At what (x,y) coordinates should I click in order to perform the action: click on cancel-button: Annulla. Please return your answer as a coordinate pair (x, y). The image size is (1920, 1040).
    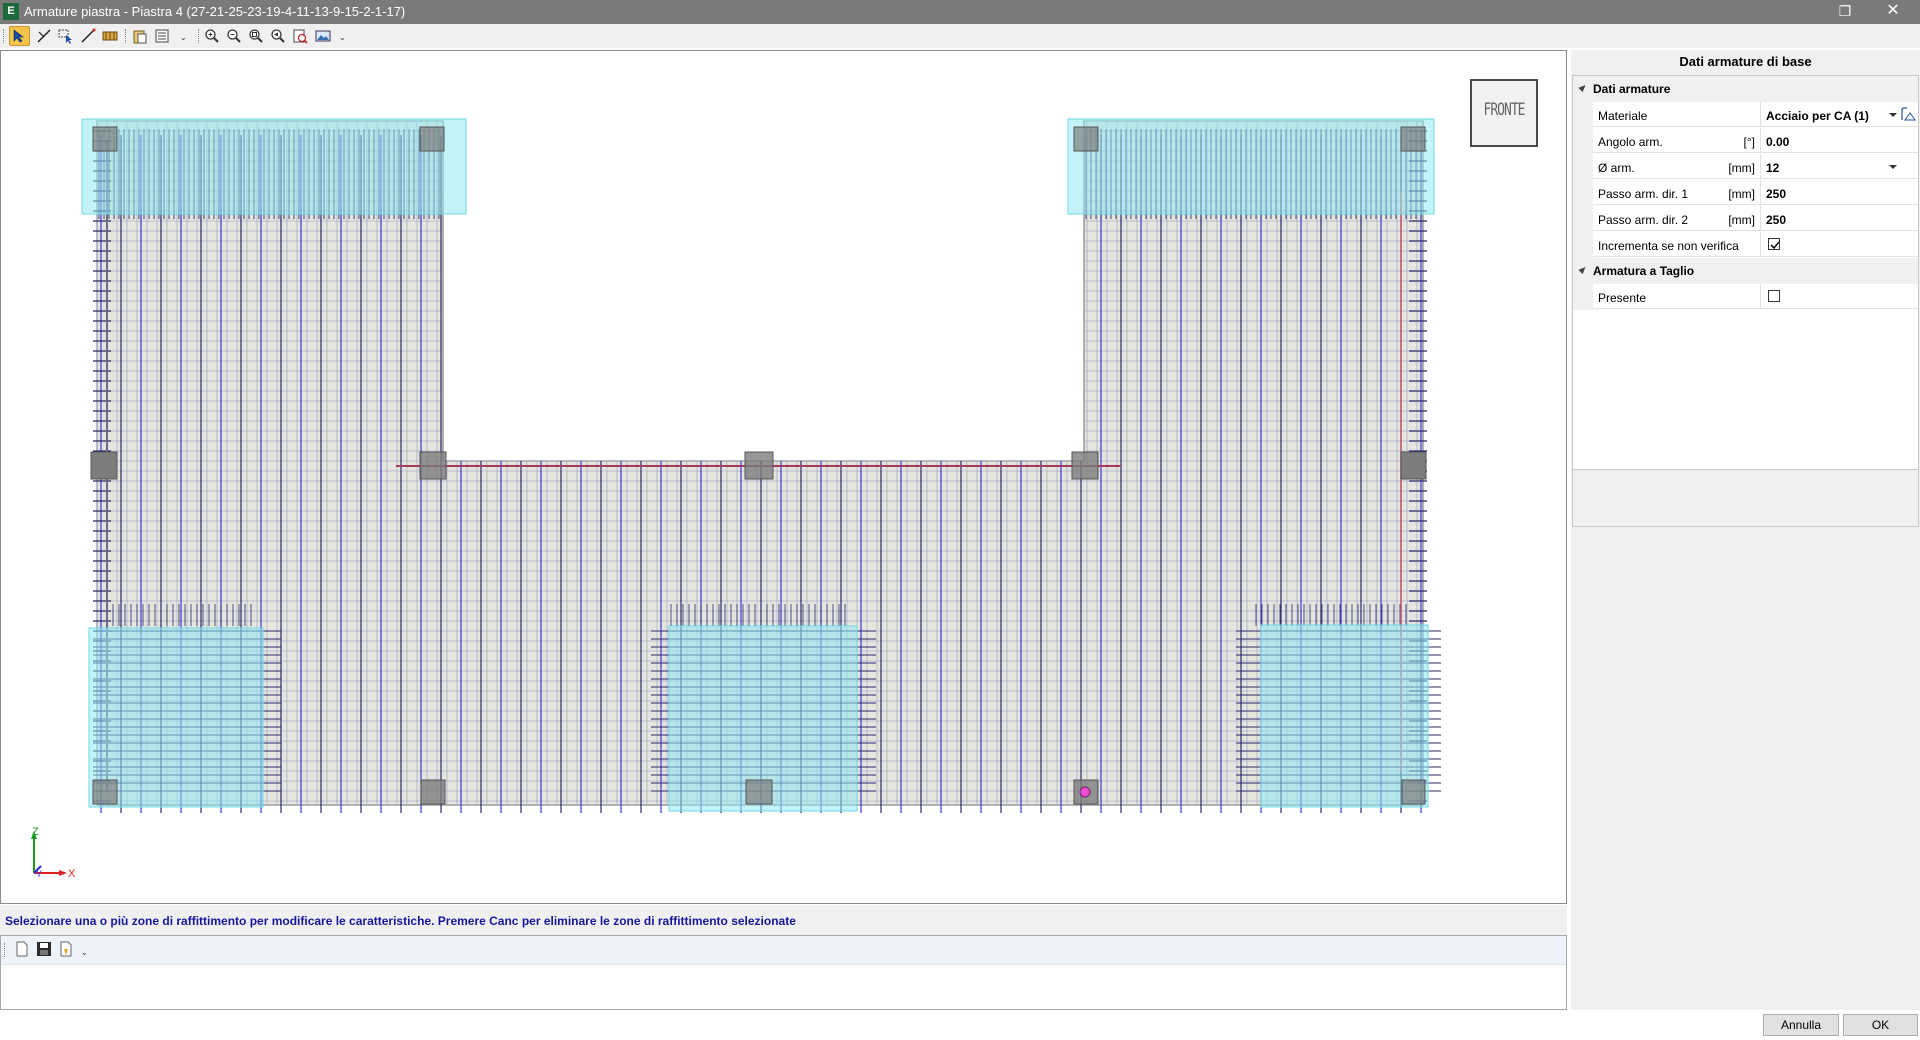
    Looking at the image, I should click on (1801, 1025).